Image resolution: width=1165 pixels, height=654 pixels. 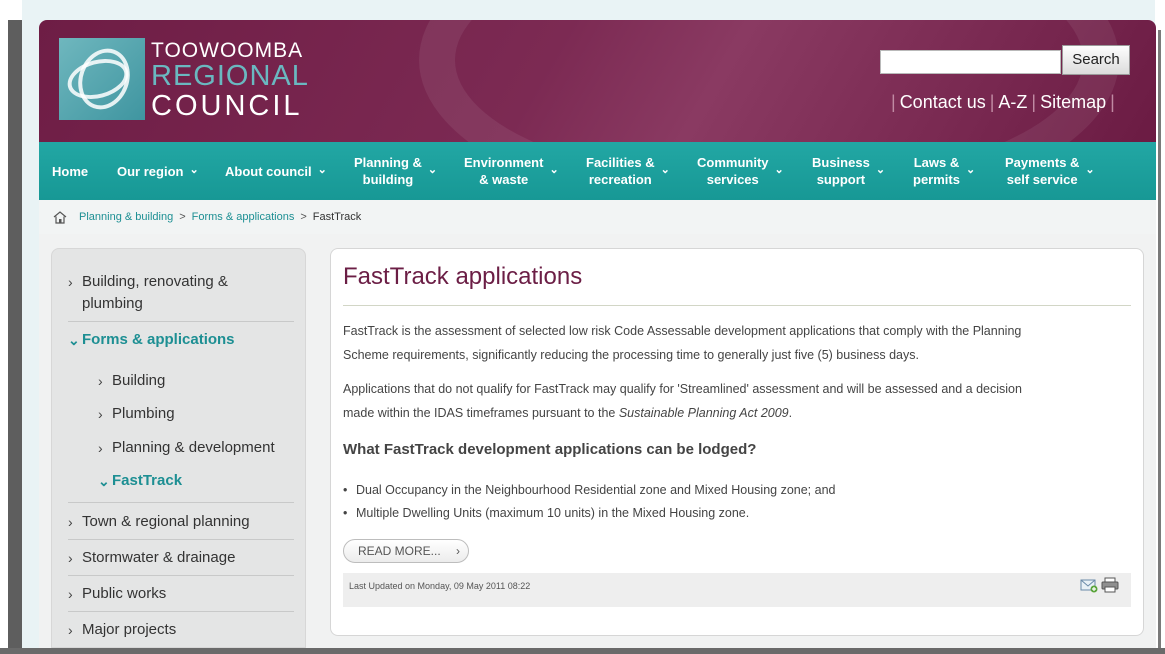 What do you see at coordinates (848, 171) in the screenshot?
I see `nav-business-support: Business support ⌄` at bounding box center [848, 171].